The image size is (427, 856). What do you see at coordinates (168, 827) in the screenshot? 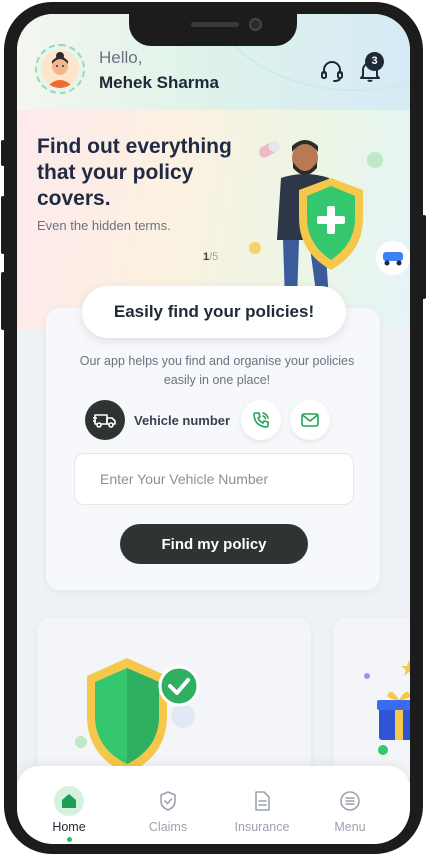
I see `nav-label-claims: Claims` at bounding box center [168, 827].